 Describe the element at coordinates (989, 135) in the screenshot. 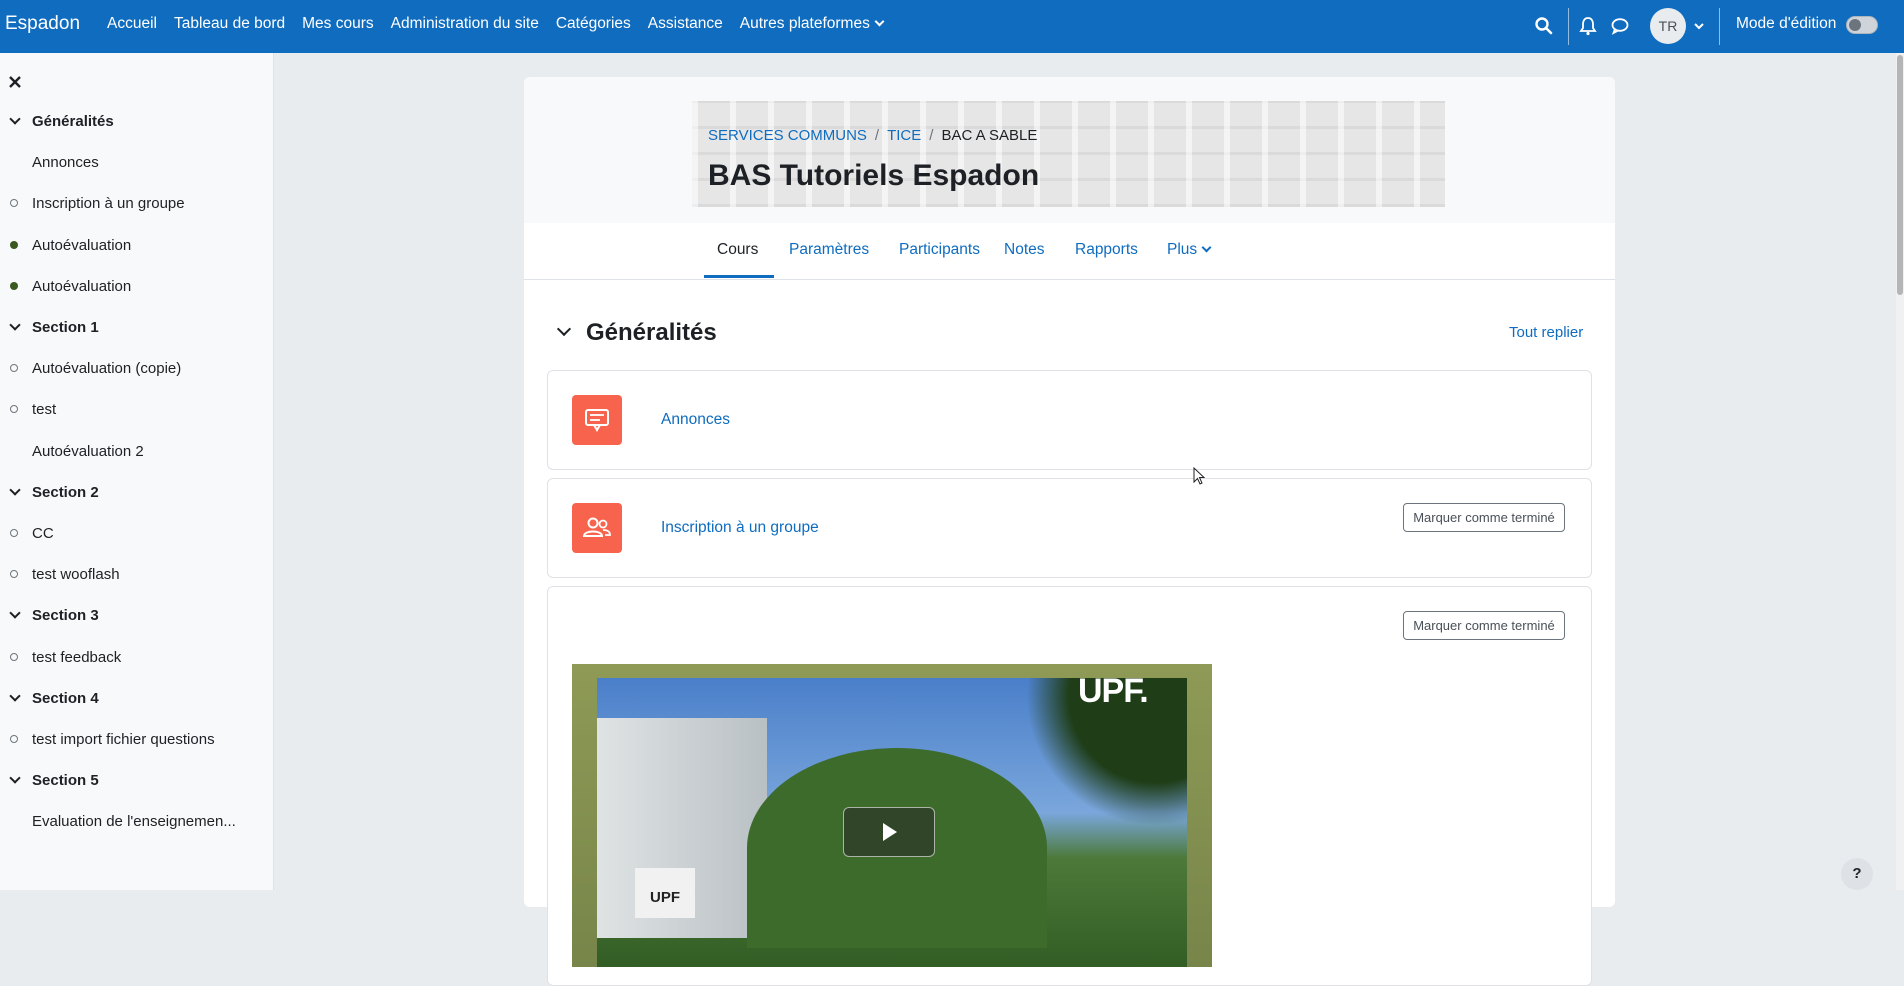

I see `breadcrumb-bac-a-sable: BAC A SABLE` at that location.